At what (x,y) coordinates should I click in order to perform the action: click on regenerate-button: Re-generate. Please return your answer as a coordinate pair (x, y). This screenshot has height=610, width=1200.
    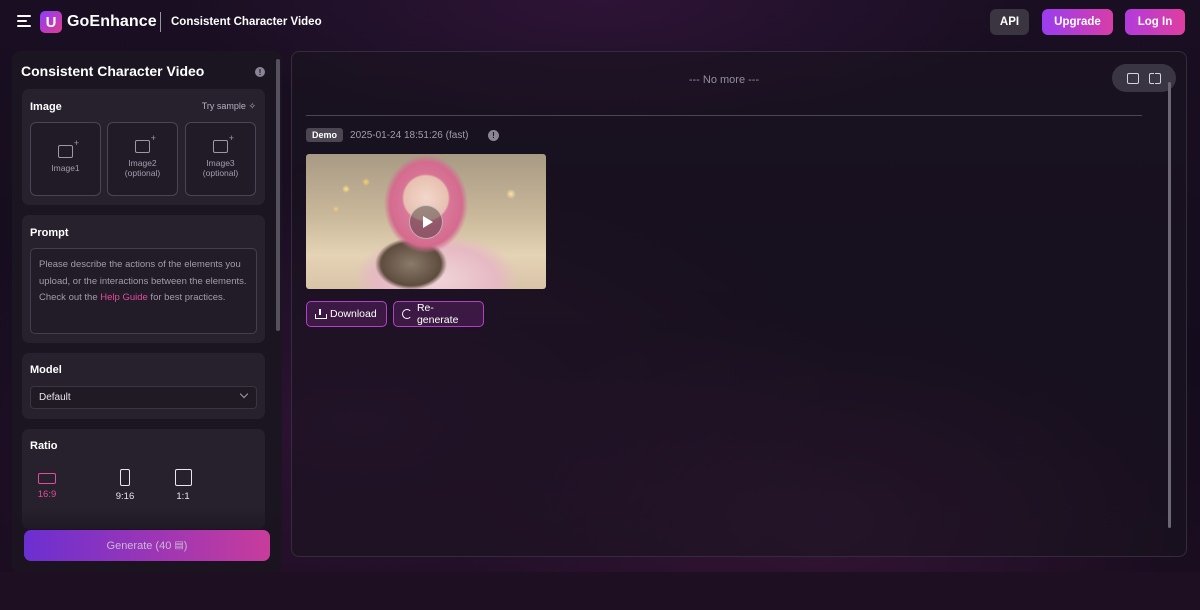
    Looking at the image, I should click on (438, 314).